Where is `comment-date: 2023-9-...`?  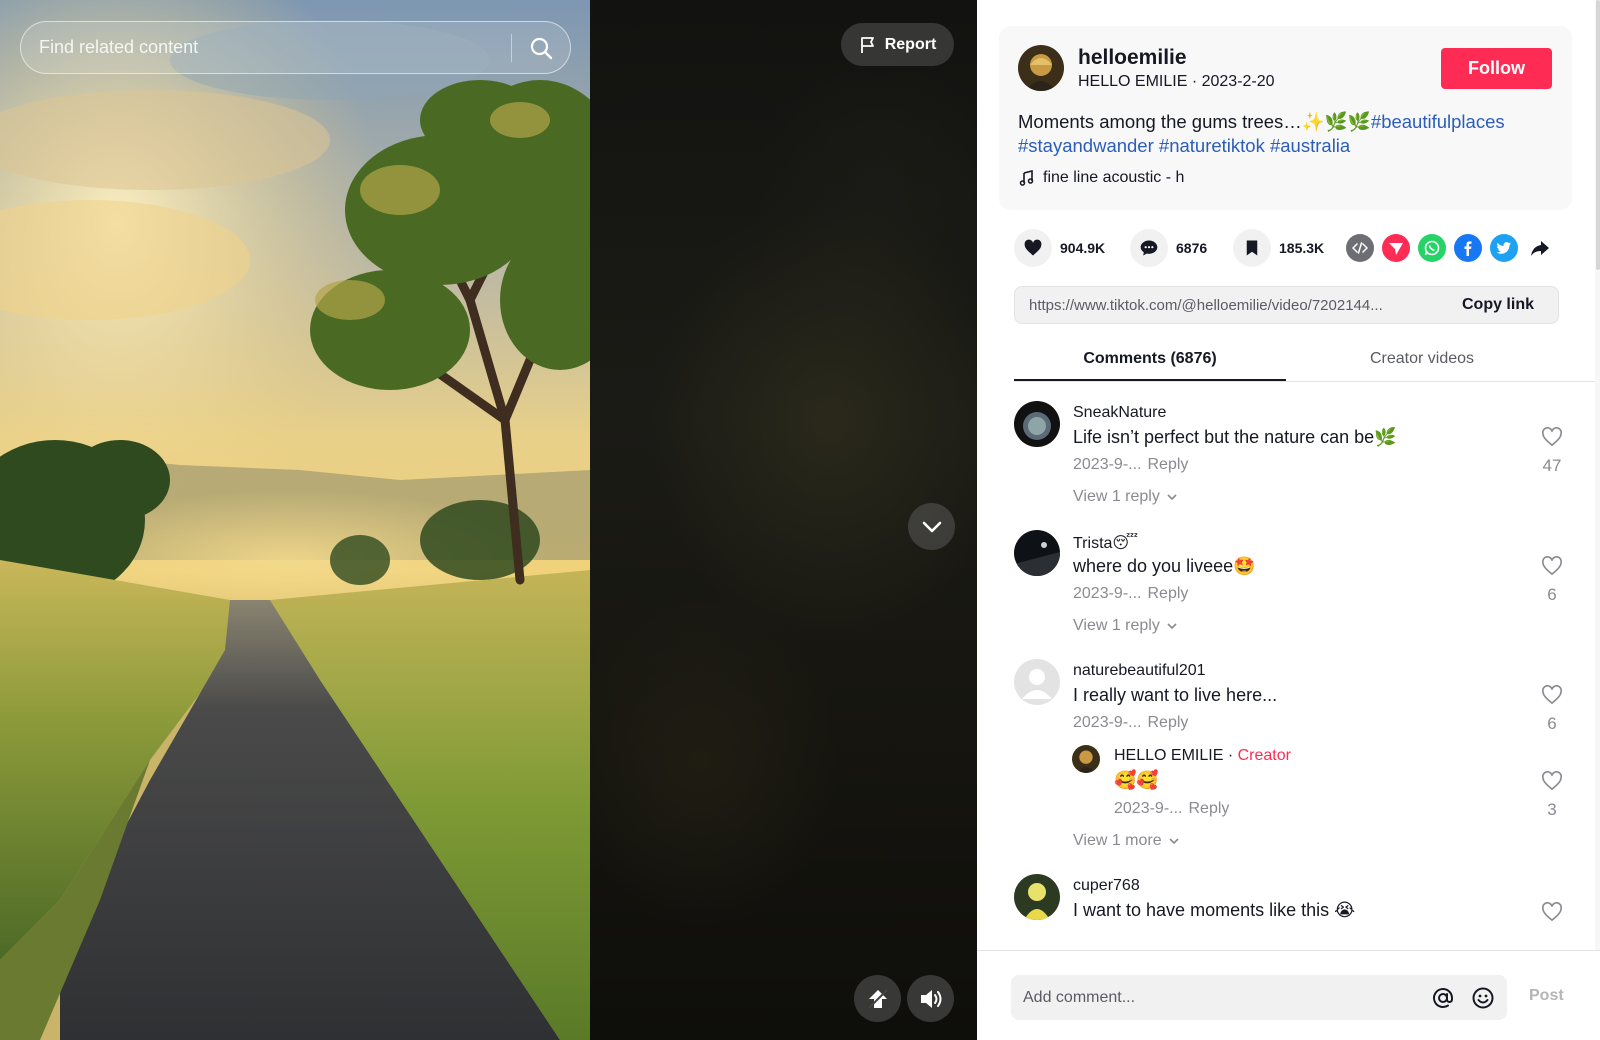 comment-date: 2023-9-... is located at coordinates (1107, 464).